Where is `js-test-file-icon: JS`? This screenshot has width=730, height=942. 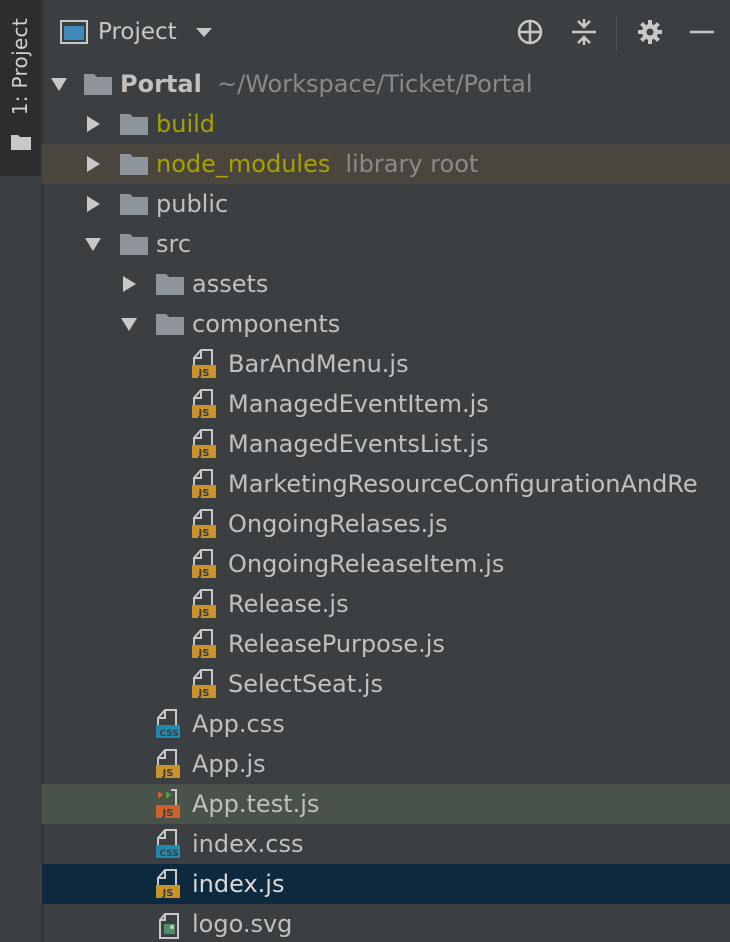
js-test-file-icon: JS is located at coordinates (168, 804).